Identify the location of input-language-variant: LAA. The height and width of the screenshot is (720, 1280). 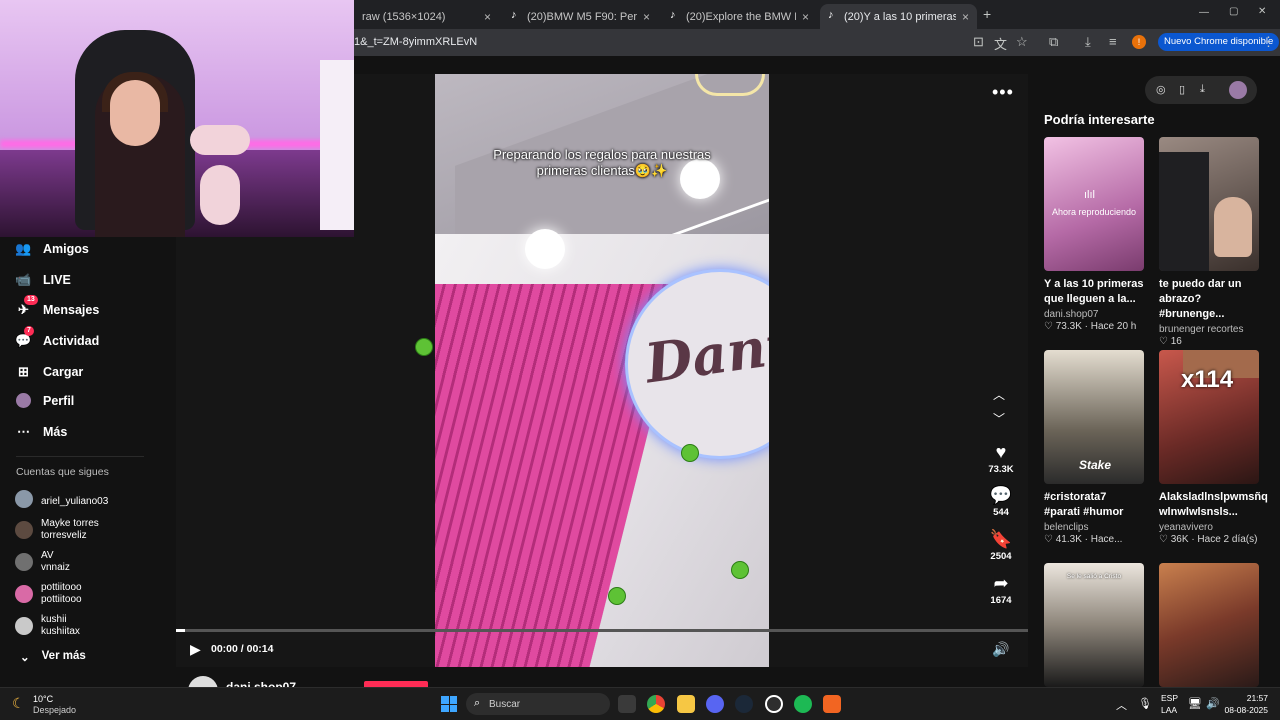
(1169, 710).